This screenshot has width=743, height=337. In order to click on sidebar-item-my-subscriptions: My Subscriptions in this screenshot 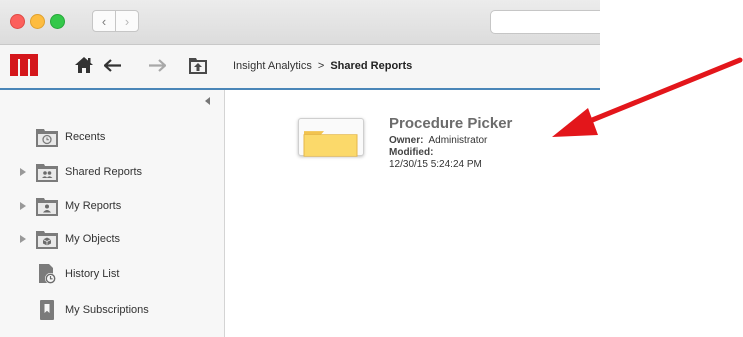, I will do `click(112, 310)`.